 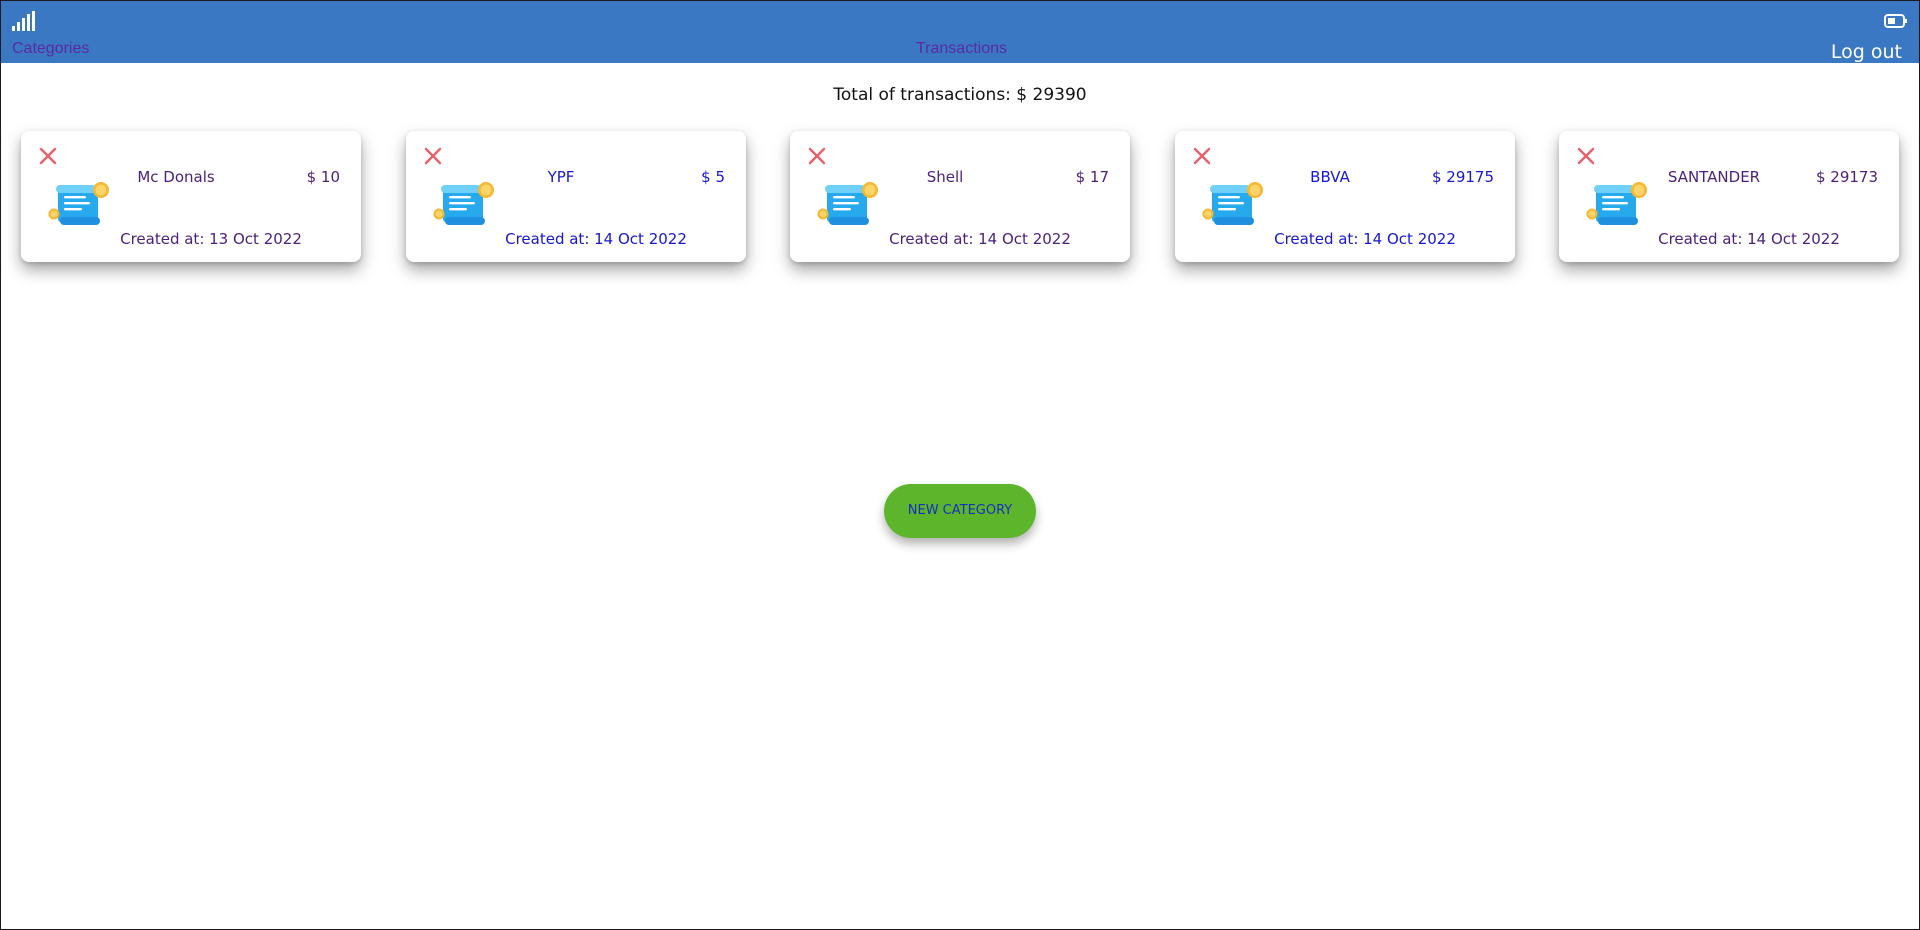 What do you see at coordinates (1866, 52) in the screenshot?
I see `logout-button: Log out` at bounding box center [1866, 52].